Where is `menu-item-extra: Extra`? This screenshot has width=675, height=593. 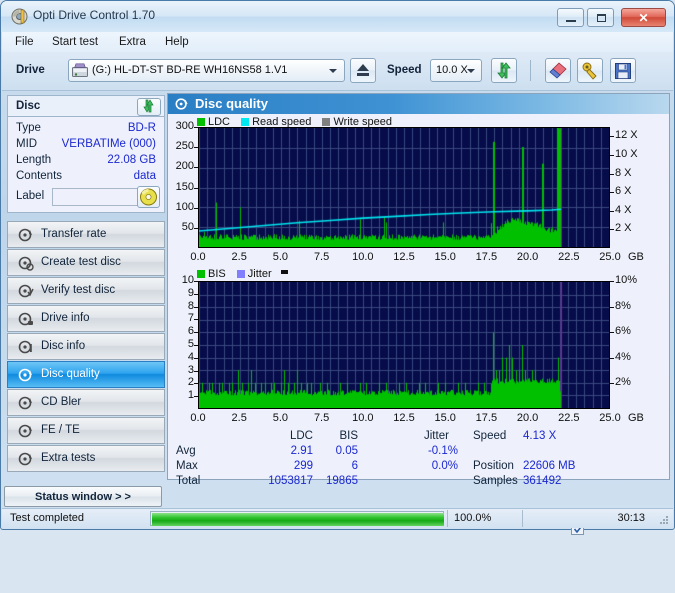
menu-item-extra: Extra is located at coordinates (132, 42).